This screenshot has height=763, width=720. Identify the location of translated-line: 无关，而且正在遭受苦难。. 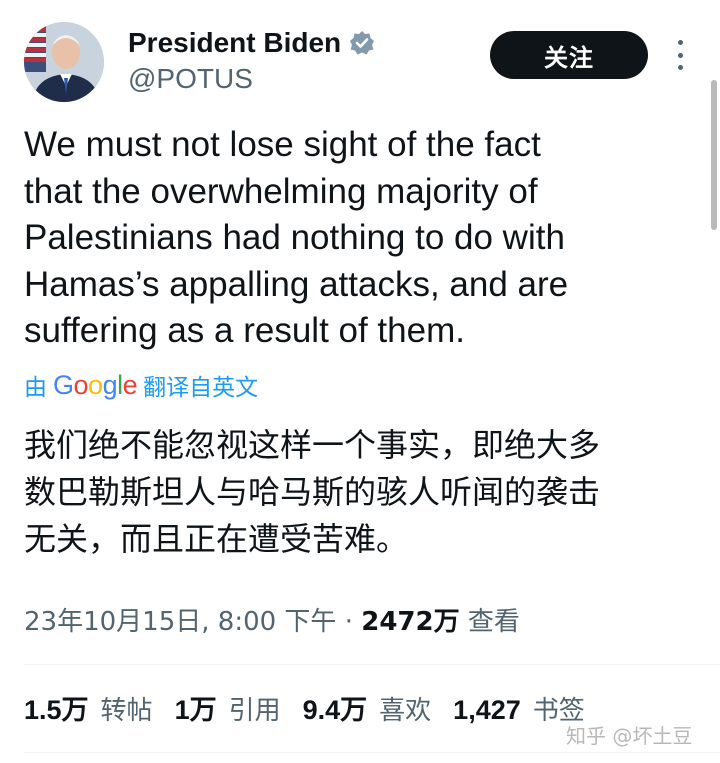
(216, 539).